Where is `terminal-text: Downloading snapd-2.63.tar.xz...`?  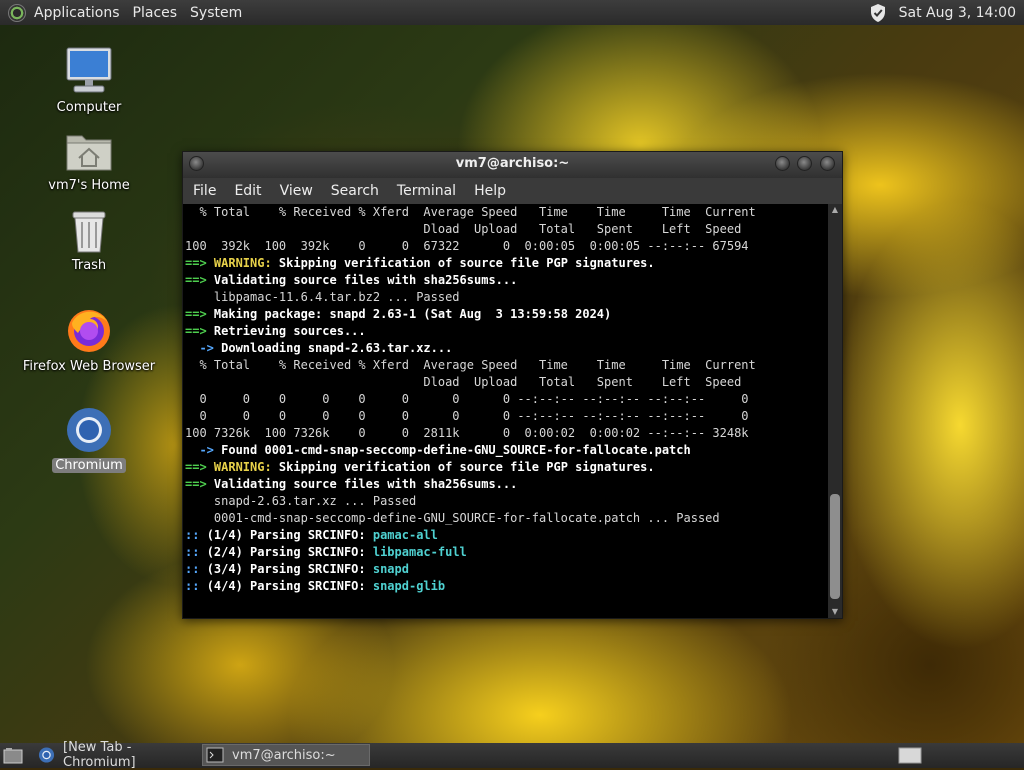 terminal-text: Downloading snapd-2.63.tar.xz... is located at coordinates (337, 348).